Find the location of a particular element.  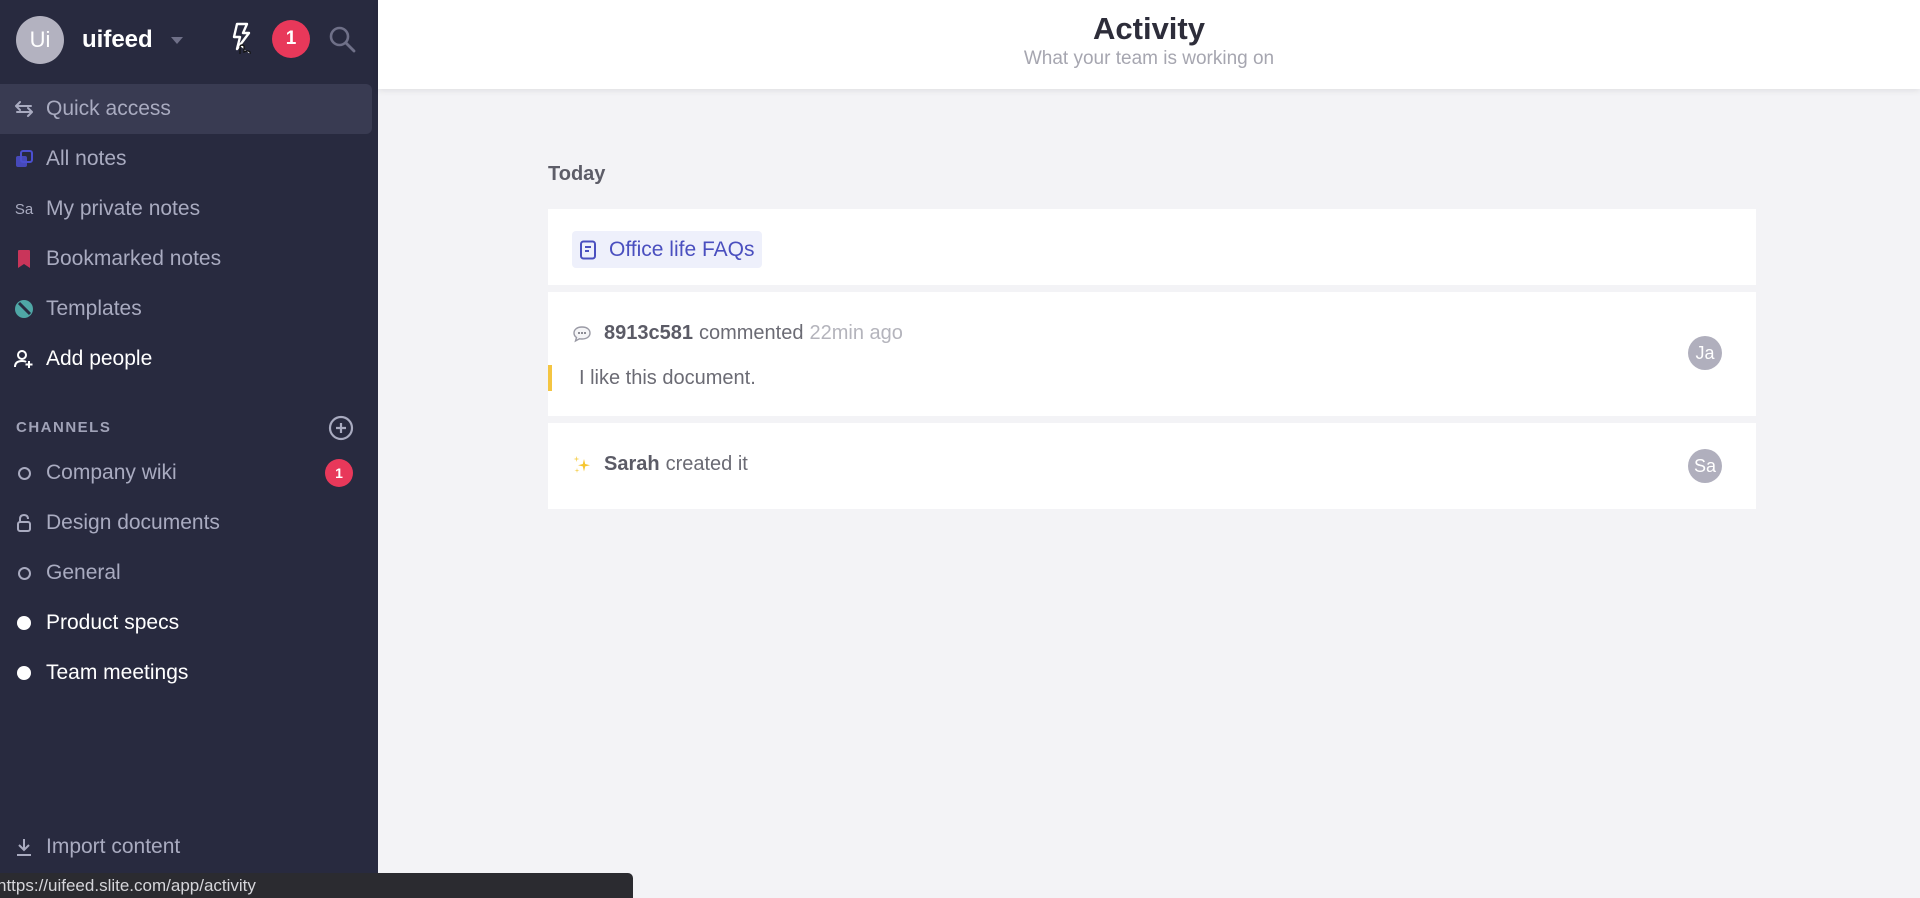

nav-item-add-people: Add people is located at coordinates (189, 359).